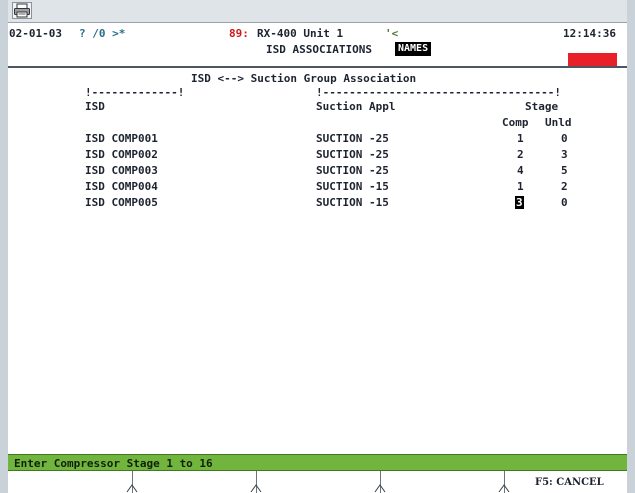  What do you see at coordinates (102, 33) in the screenshot?
I see `status-indicators: ? /0 >*` at bounding box center [102, 33].